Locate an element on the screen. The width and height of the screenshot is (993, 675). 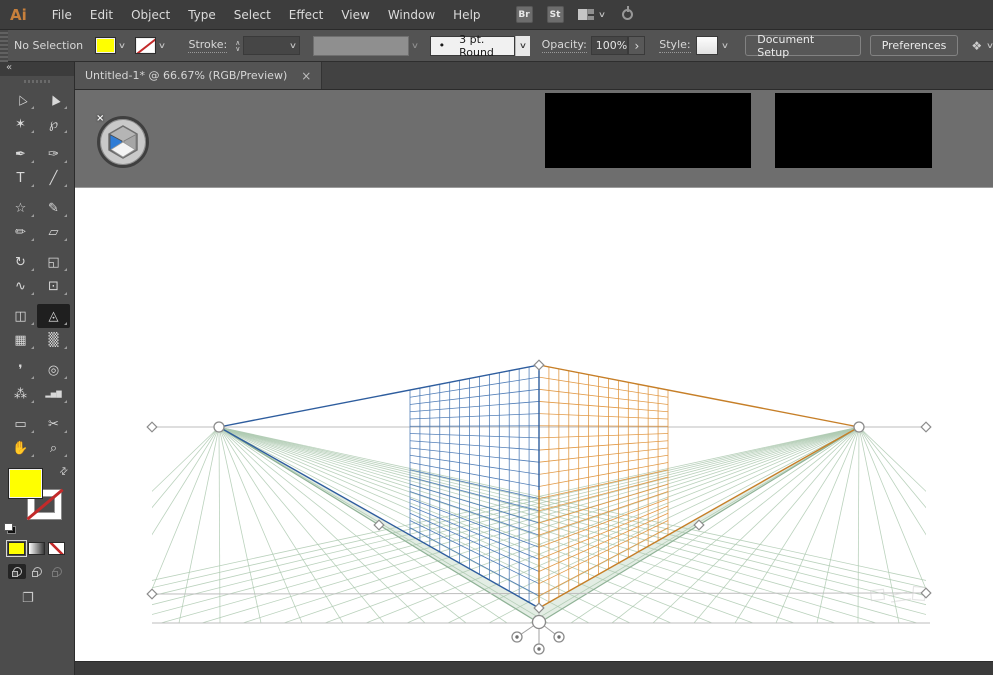
left-vanishing-point-handle is located at coordinates (219, 427).